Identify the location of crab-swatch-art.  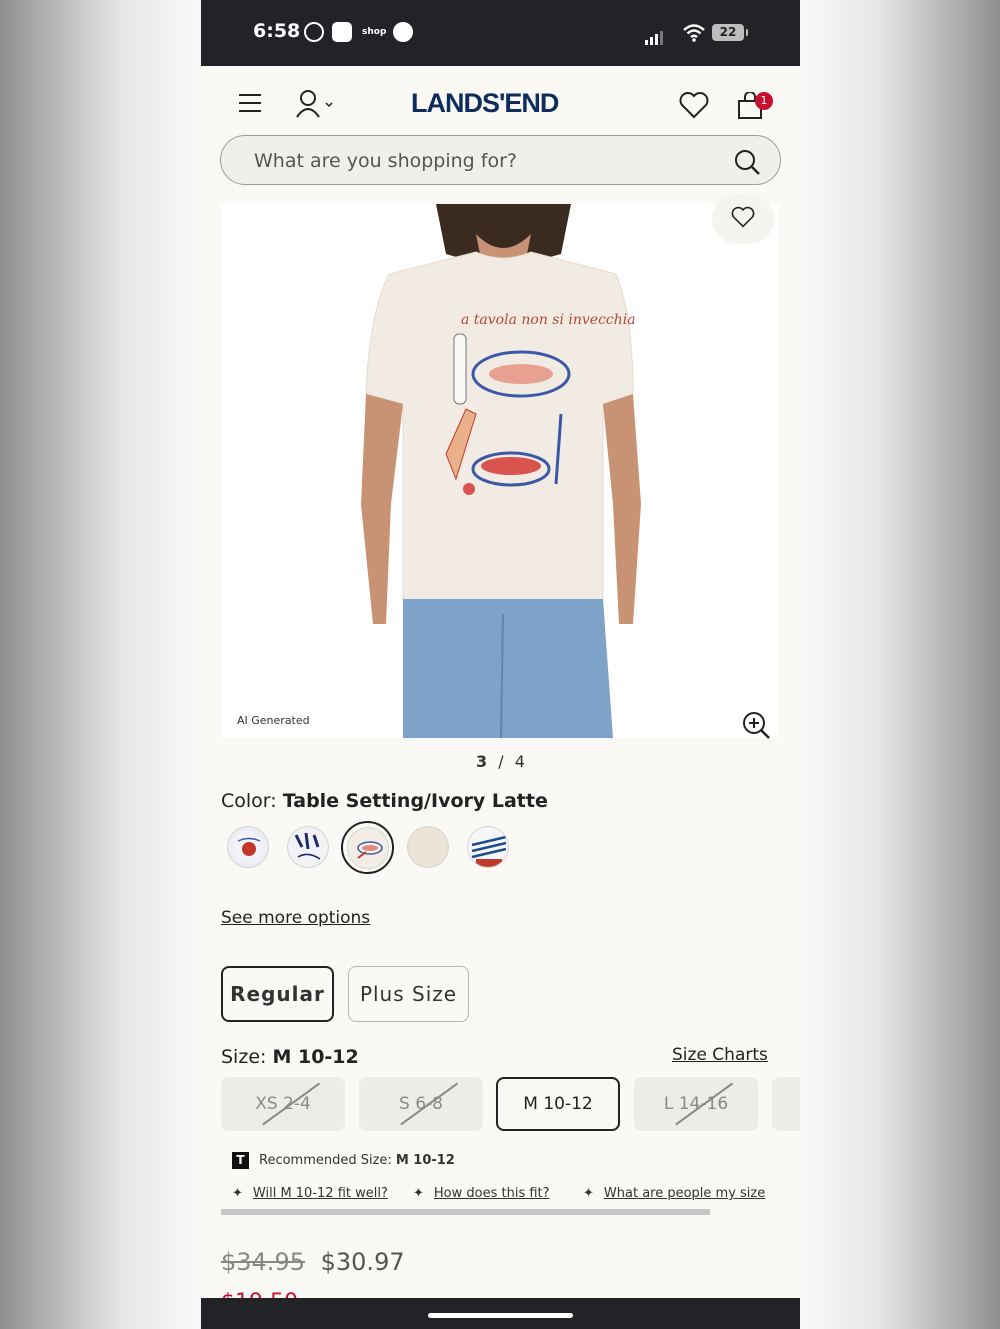
(249, 846).